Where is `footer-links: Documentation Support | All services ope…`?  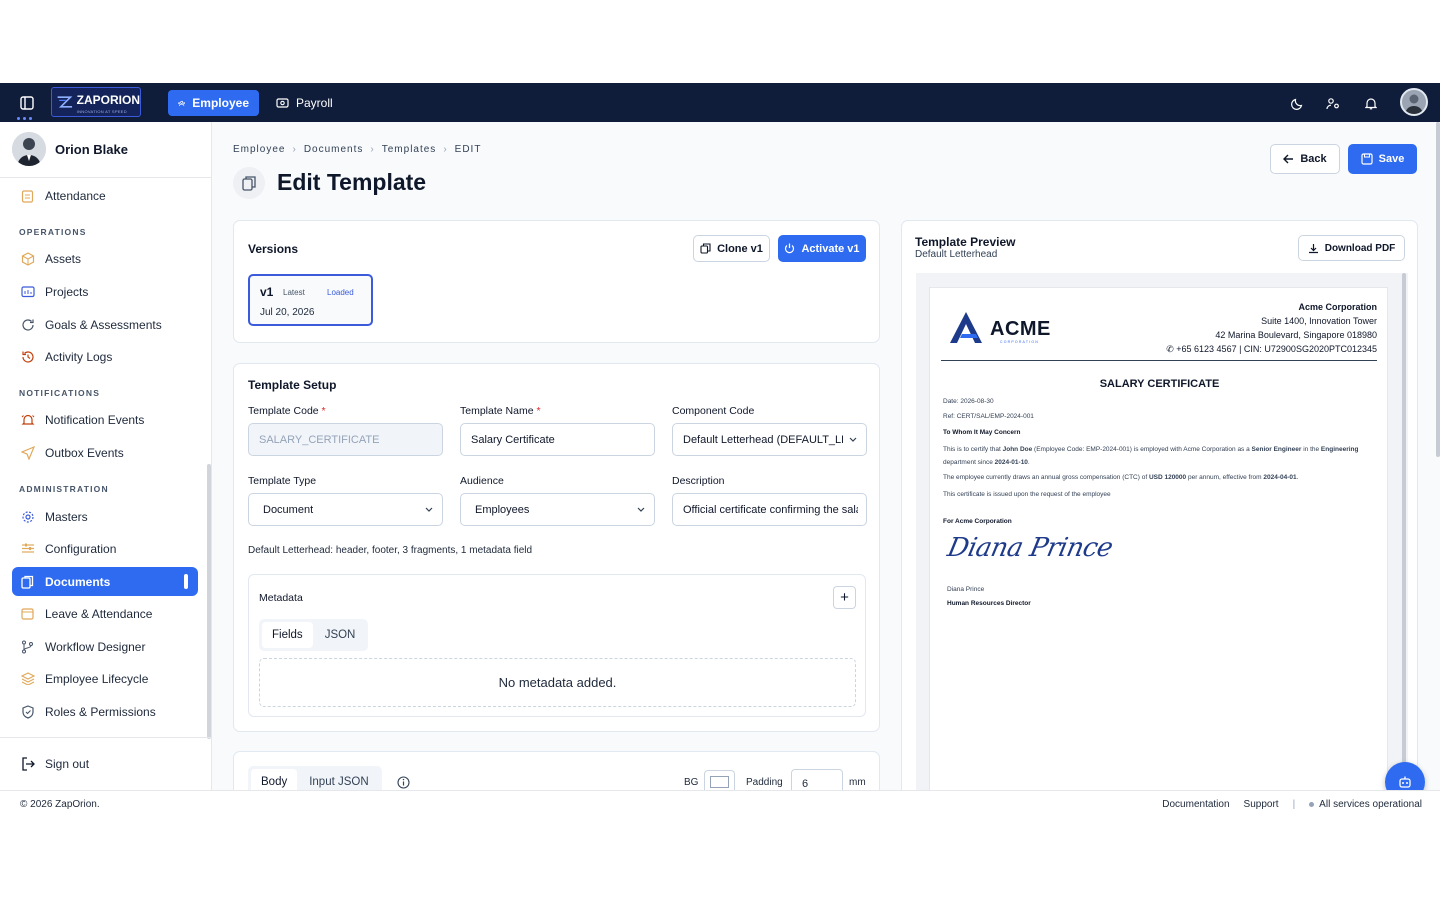
footer-links: Documentation Support | All services ope… is located at coordinates (1292, 804).